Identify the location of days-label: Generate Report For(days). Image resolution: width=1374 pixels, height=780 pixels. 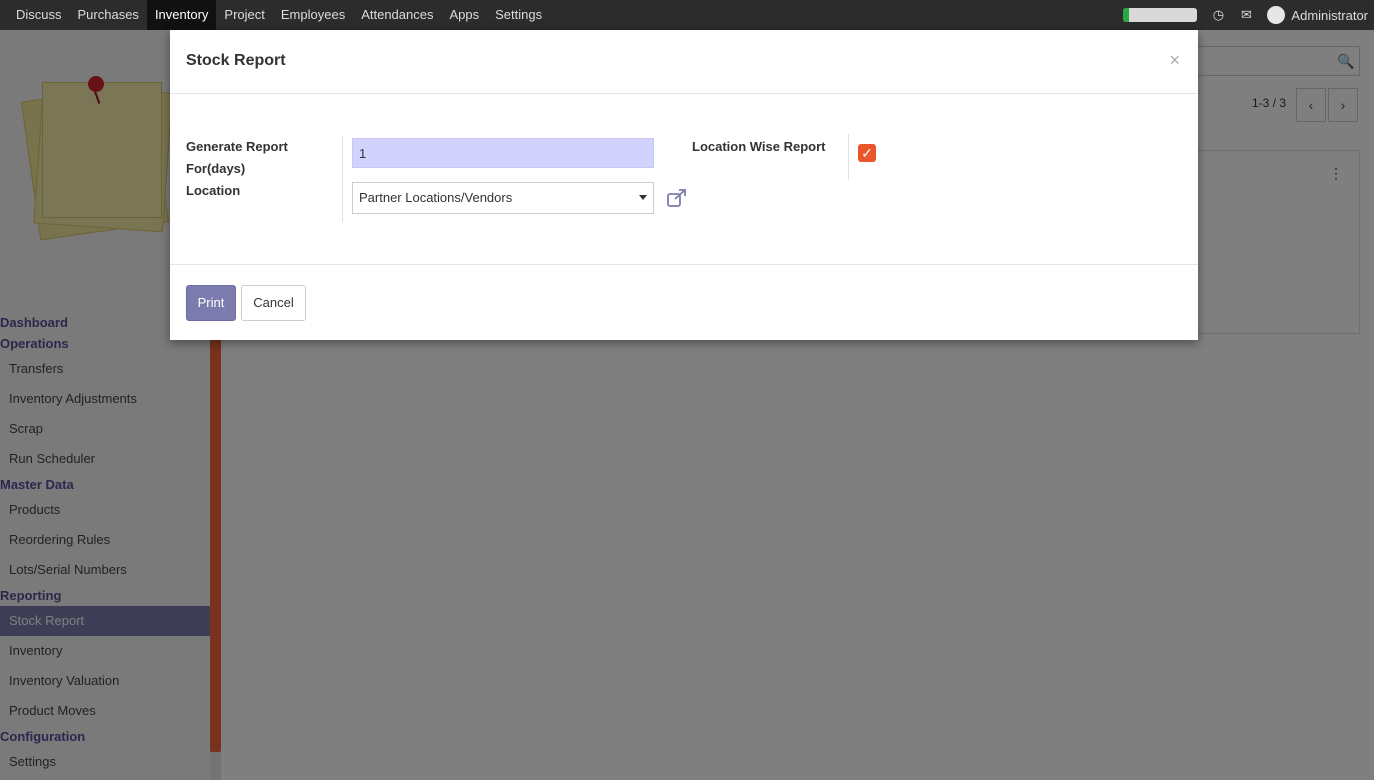
(237, 157).